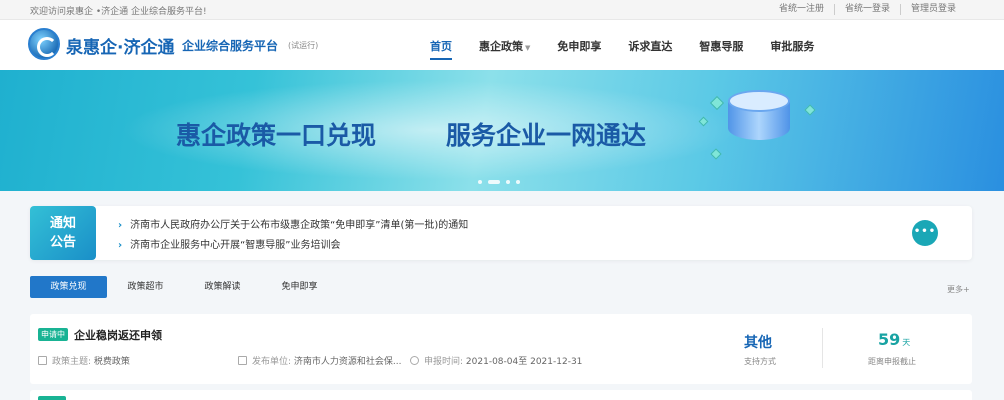 The width and height of the screenshot is (1004, 400). I want to click on brand-subtitle: 企业综合服务平台, so click(230, 46).